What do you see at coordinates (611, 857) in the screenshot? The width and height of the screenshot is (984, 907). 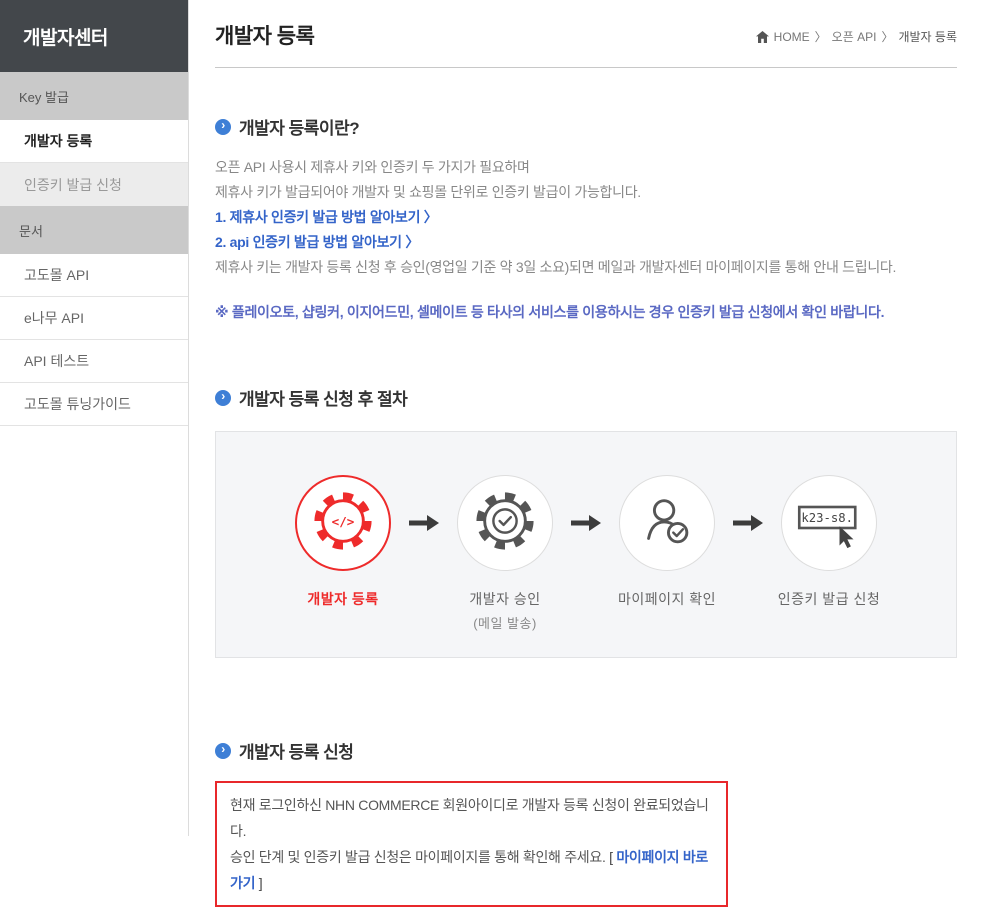 I see `bracket-open: [` at bounding box center [611, 857].